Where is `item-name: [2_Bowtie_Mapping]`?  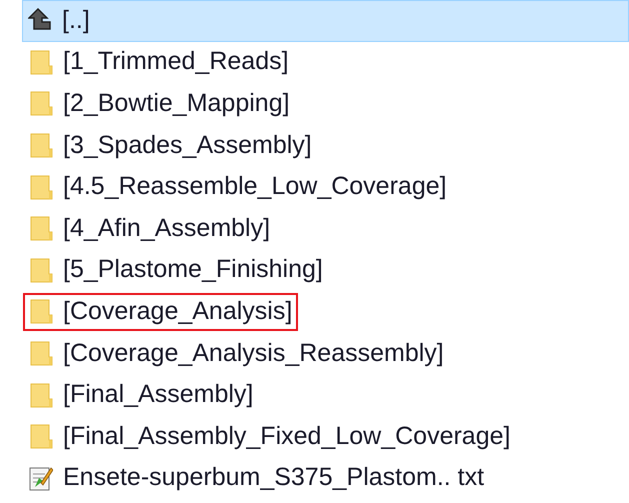
item-name: [2_Bowtie_Mapping] is located at coordinates (176, 103).